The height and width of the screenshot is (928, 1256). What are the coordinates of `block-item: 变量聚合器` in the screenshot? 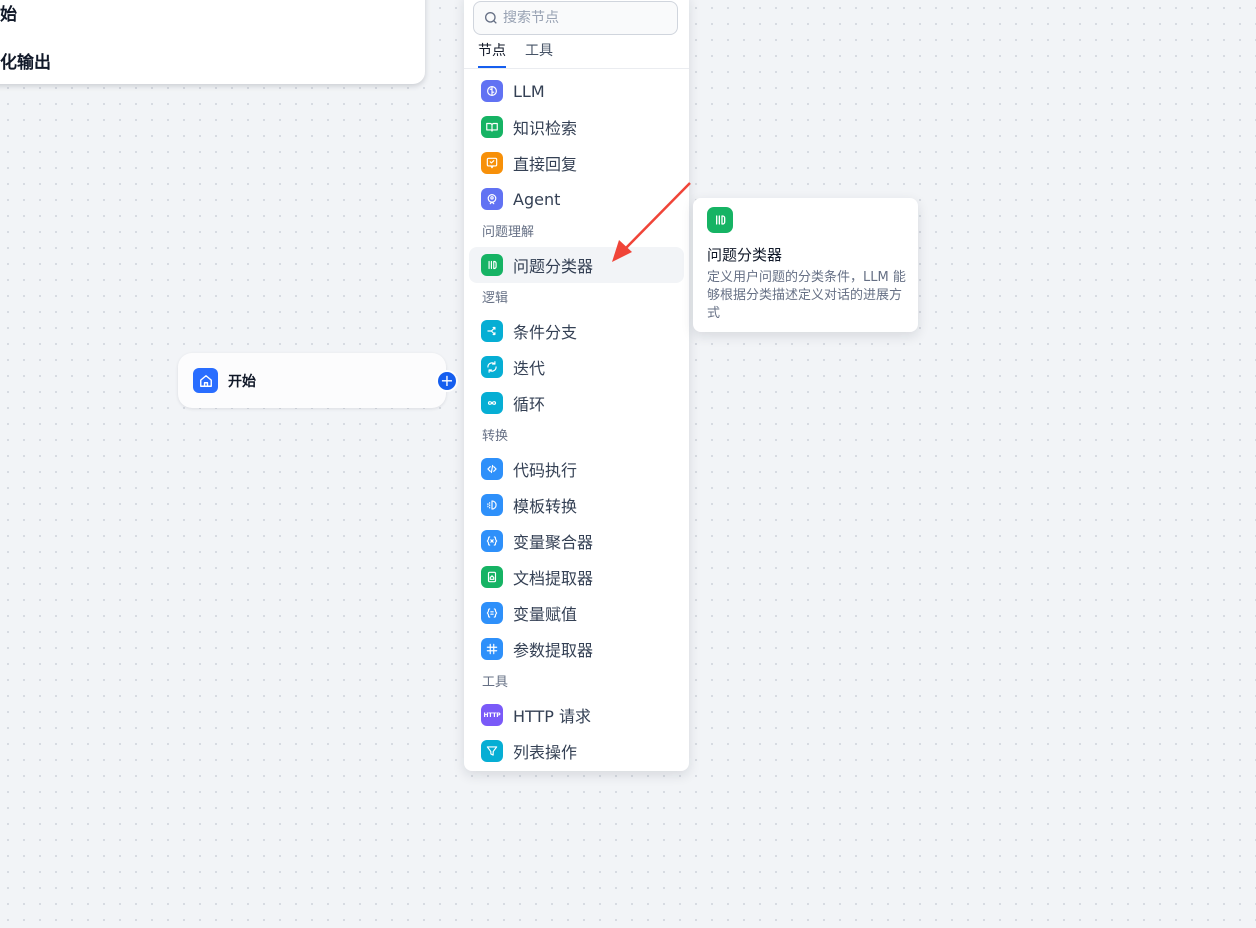 It's located at (576, 541).